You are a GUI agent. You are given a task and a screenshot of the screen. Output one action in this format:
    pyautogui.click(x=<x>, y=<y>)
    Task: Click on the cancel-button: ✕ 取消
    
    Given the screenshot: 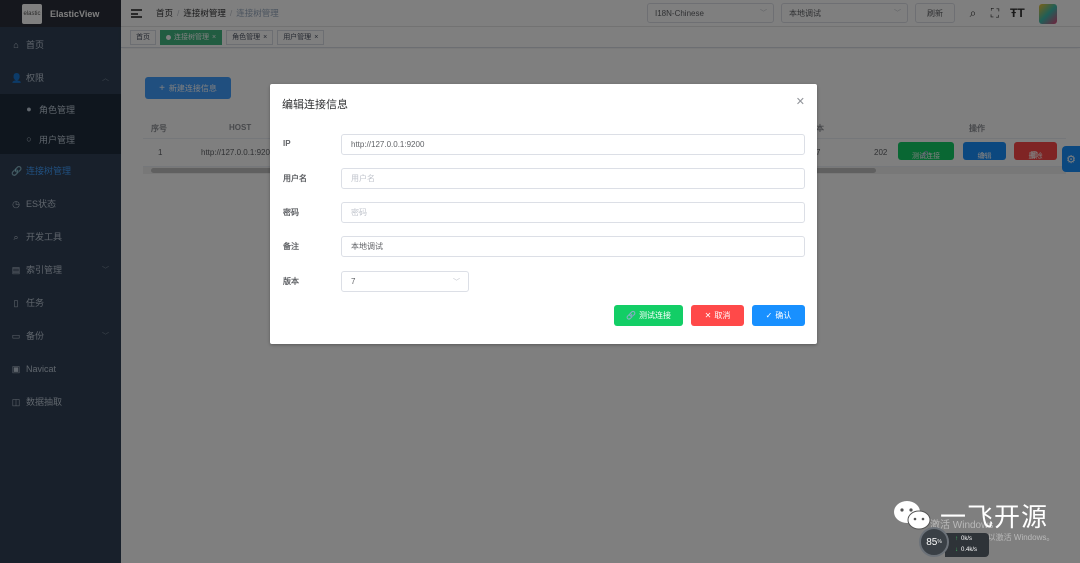 What is the action you would take?
    pyautogui.click(x=717, y=315)
    